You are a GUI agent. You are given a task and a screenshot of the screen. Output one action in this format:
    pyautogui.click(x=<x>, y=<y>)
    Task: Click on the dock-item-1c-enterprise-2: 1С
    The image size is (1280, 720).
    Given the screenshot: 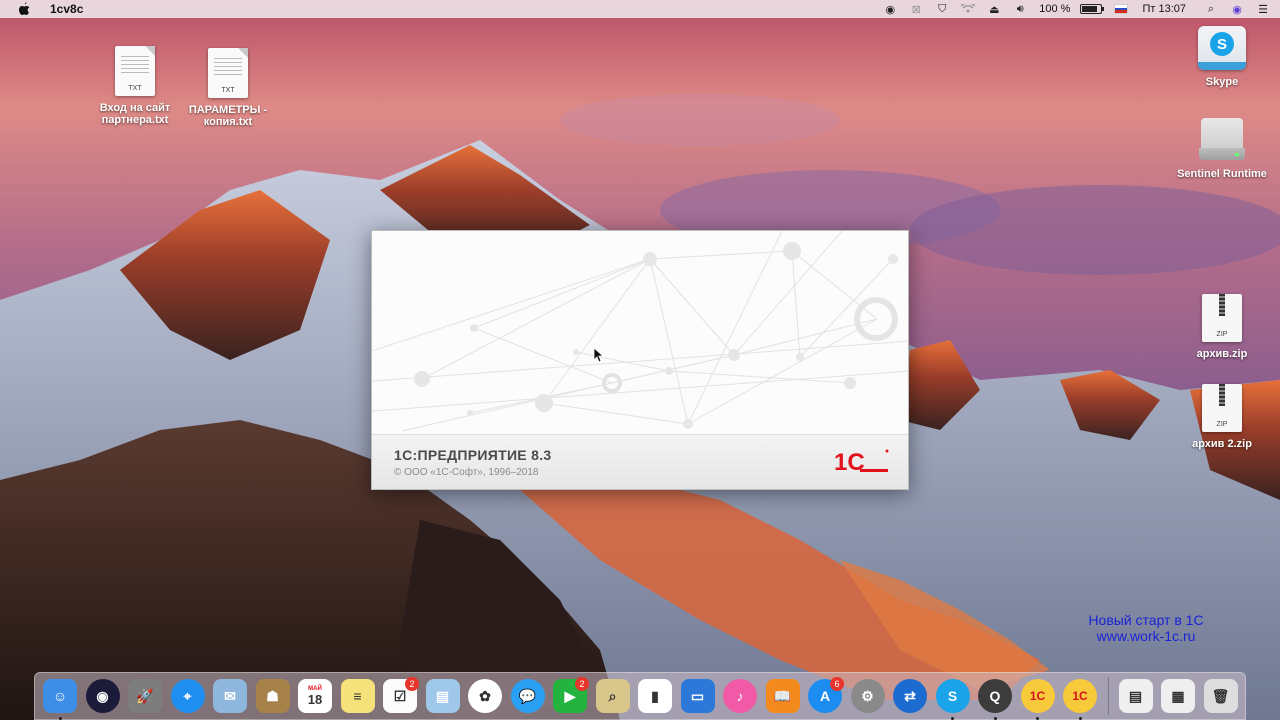 What is the action you would take?
    pyautogui.click(x=1080, y=698)
    